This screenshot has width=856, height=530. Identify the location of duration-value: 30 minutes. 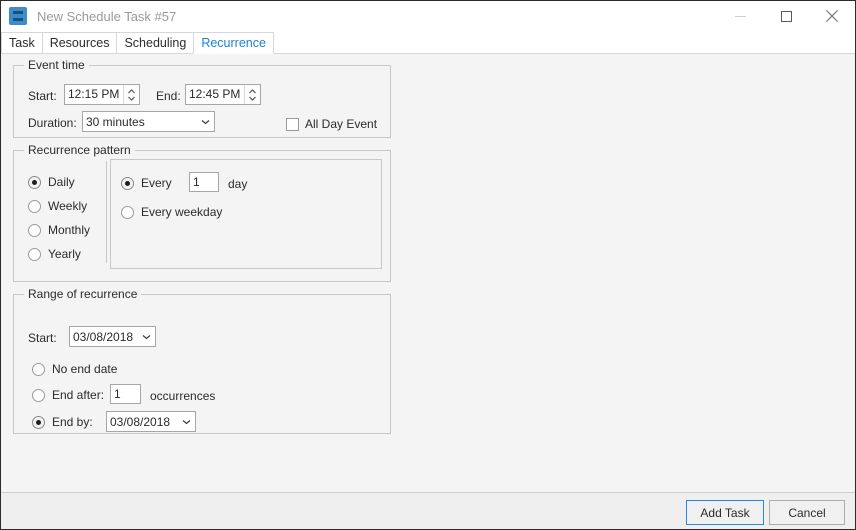
(115, 121).